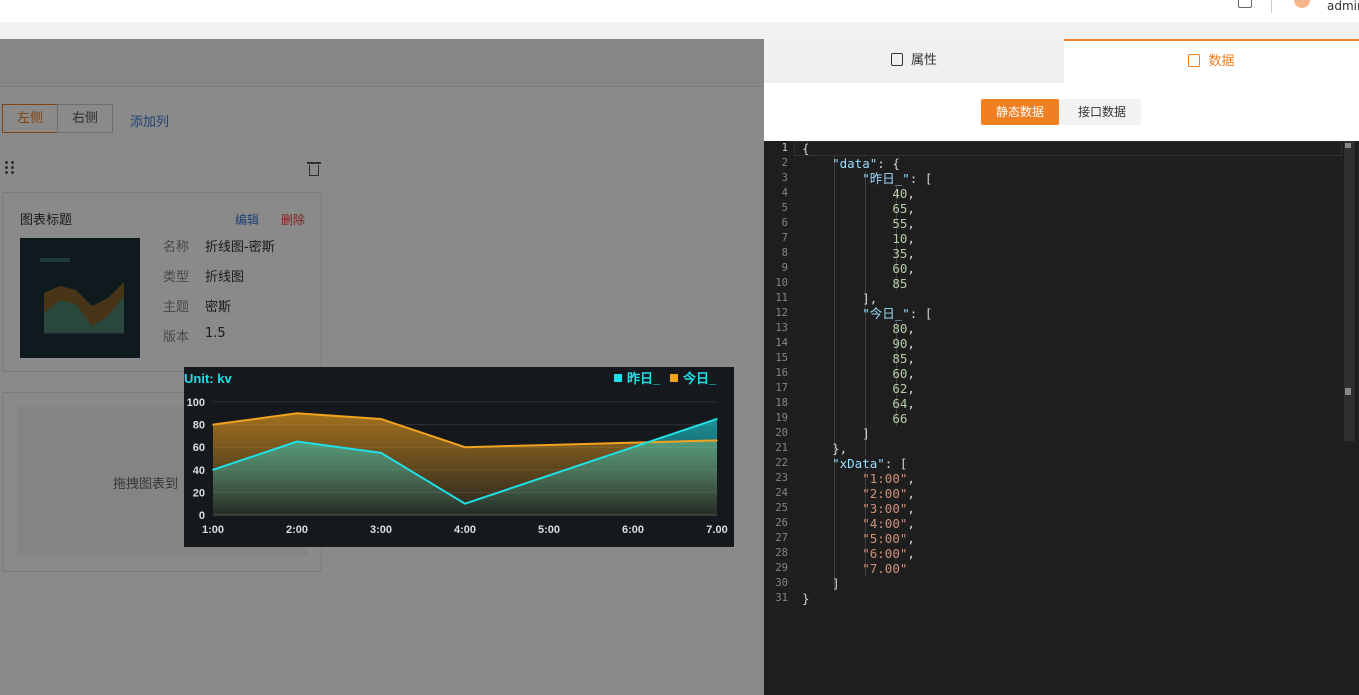 The image size is (1359, 695). I want to click on line-number: 6, so click(784, 223).